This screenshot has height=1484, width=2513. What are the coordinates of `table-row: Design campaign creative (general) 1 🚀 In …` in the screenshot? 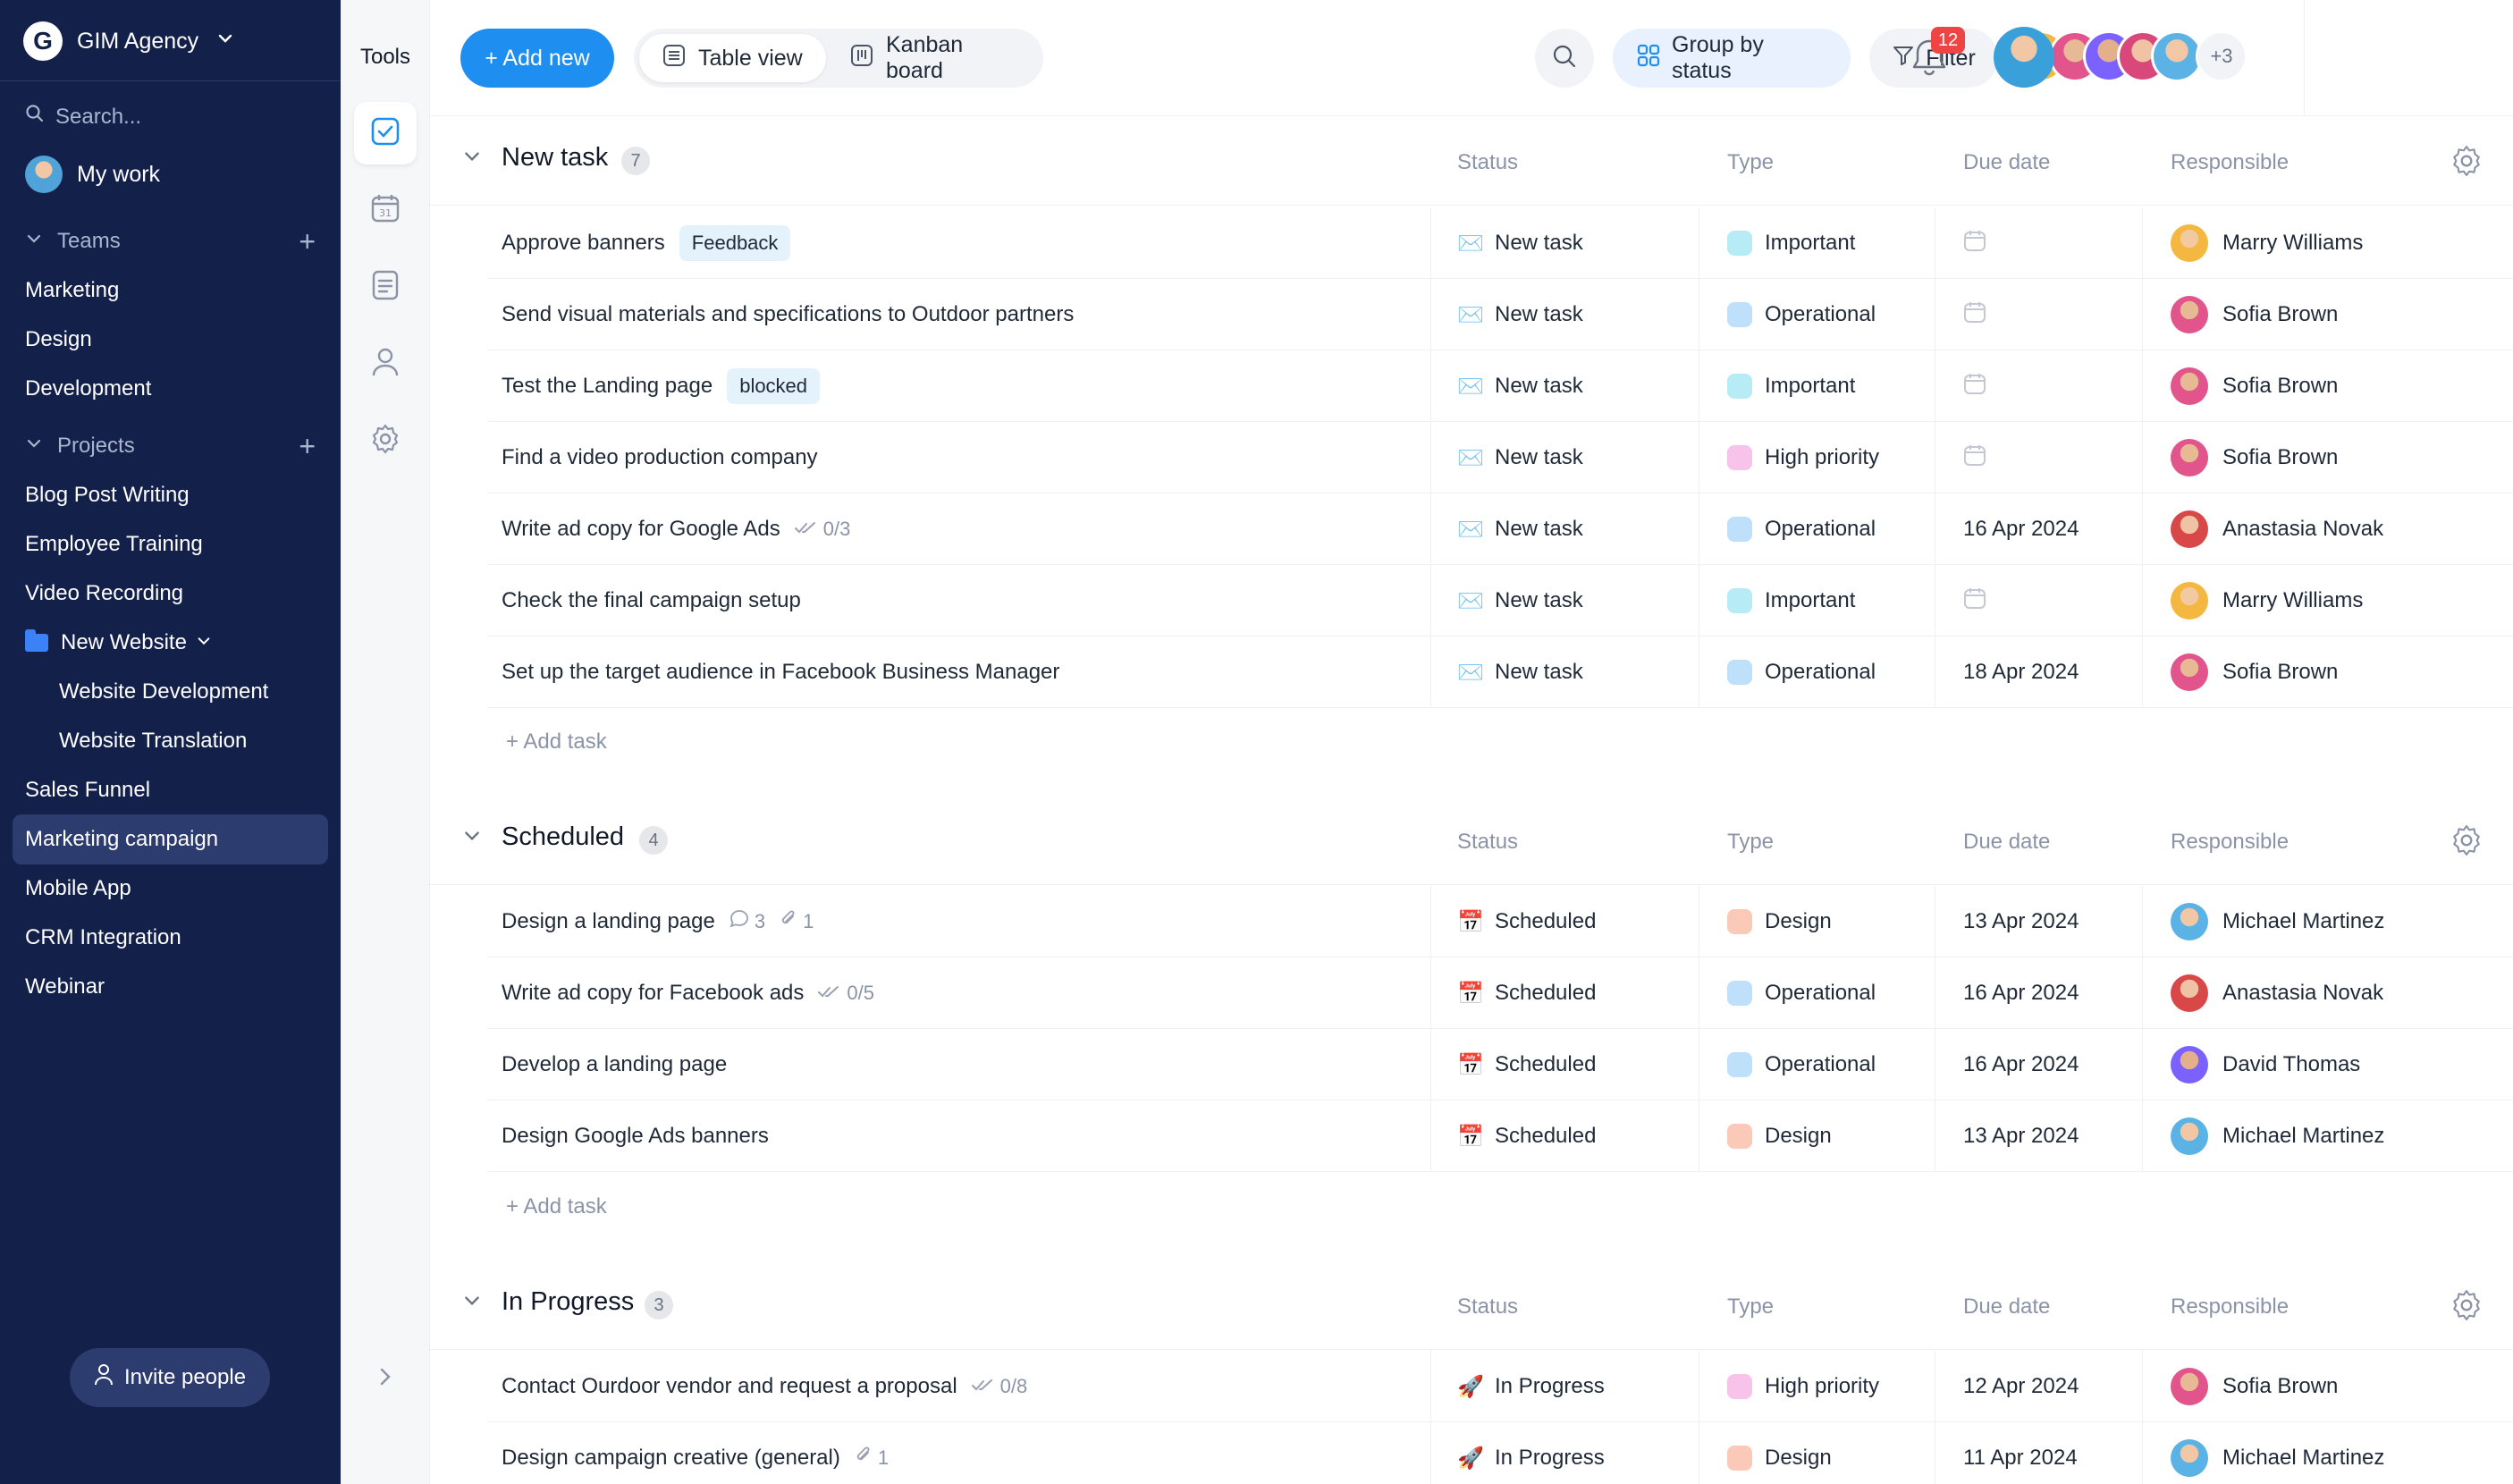 It's located at (1500, 1453).